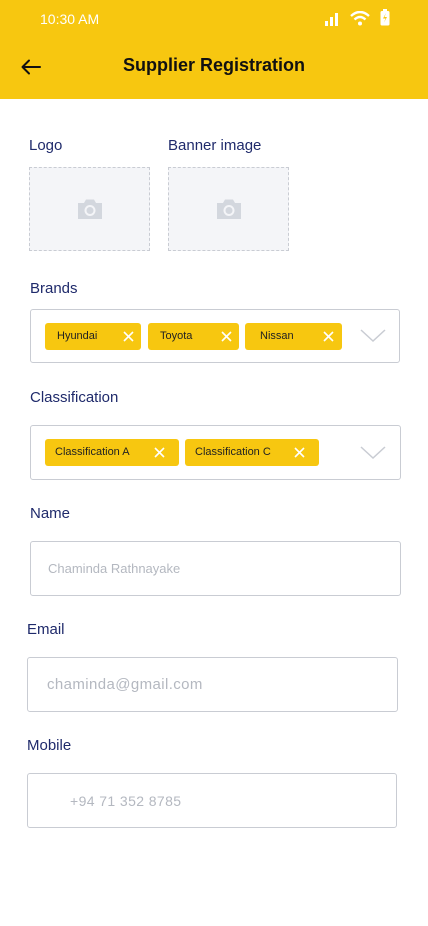 The height and width of the screenshot is (926, 428). What do you see at coordinates (74, 397) in the screenshot?
I see `classification-label: Classification` at bounding box center [74, 397].